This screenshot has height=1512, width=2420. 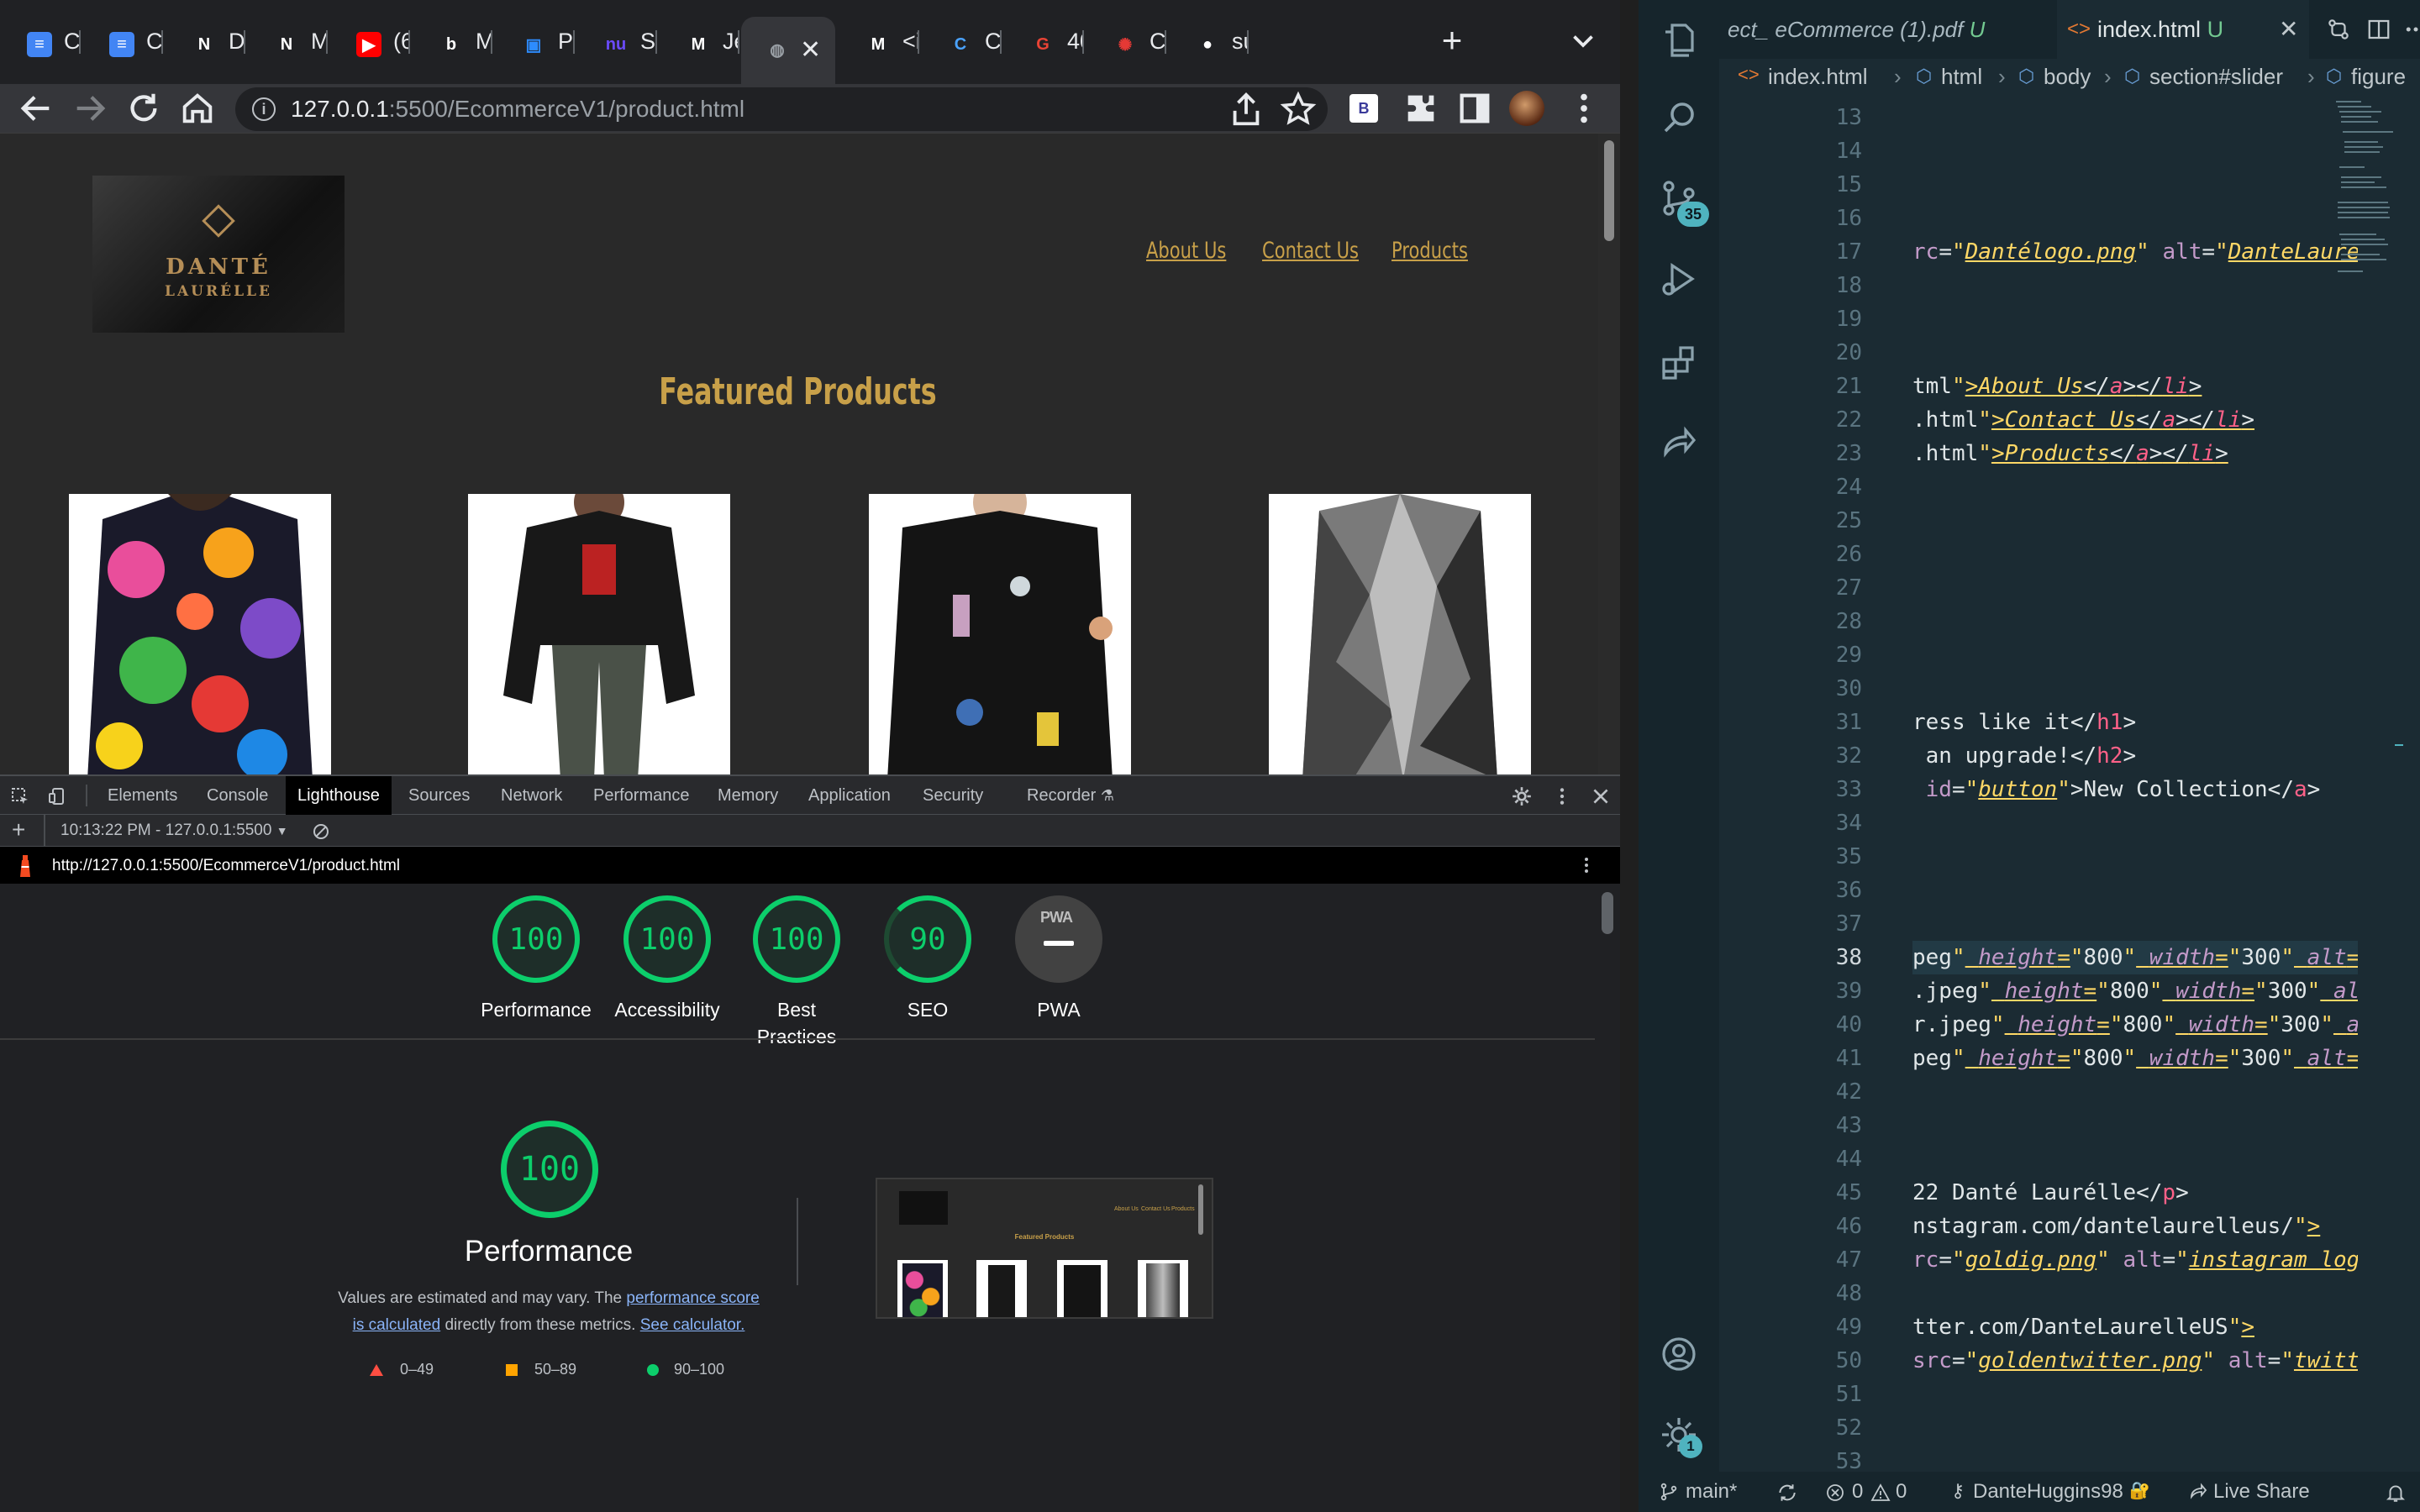 I want to click on browser-tab: b Me, so click(x=452, y=42).